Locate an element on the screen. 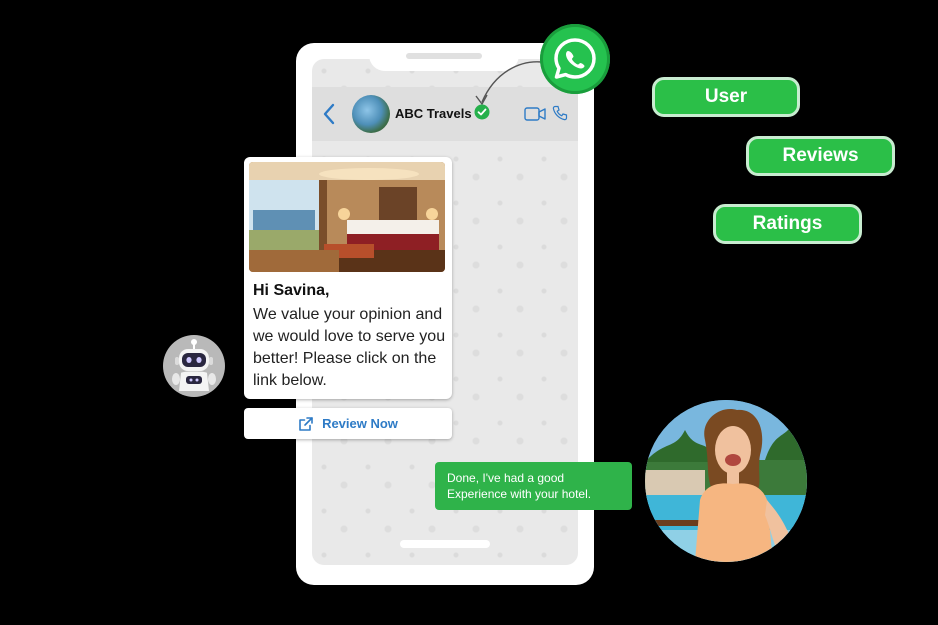 This screenshot has width=938, height=625. review-now-button: Review Now is located at coordinates (348, 423).